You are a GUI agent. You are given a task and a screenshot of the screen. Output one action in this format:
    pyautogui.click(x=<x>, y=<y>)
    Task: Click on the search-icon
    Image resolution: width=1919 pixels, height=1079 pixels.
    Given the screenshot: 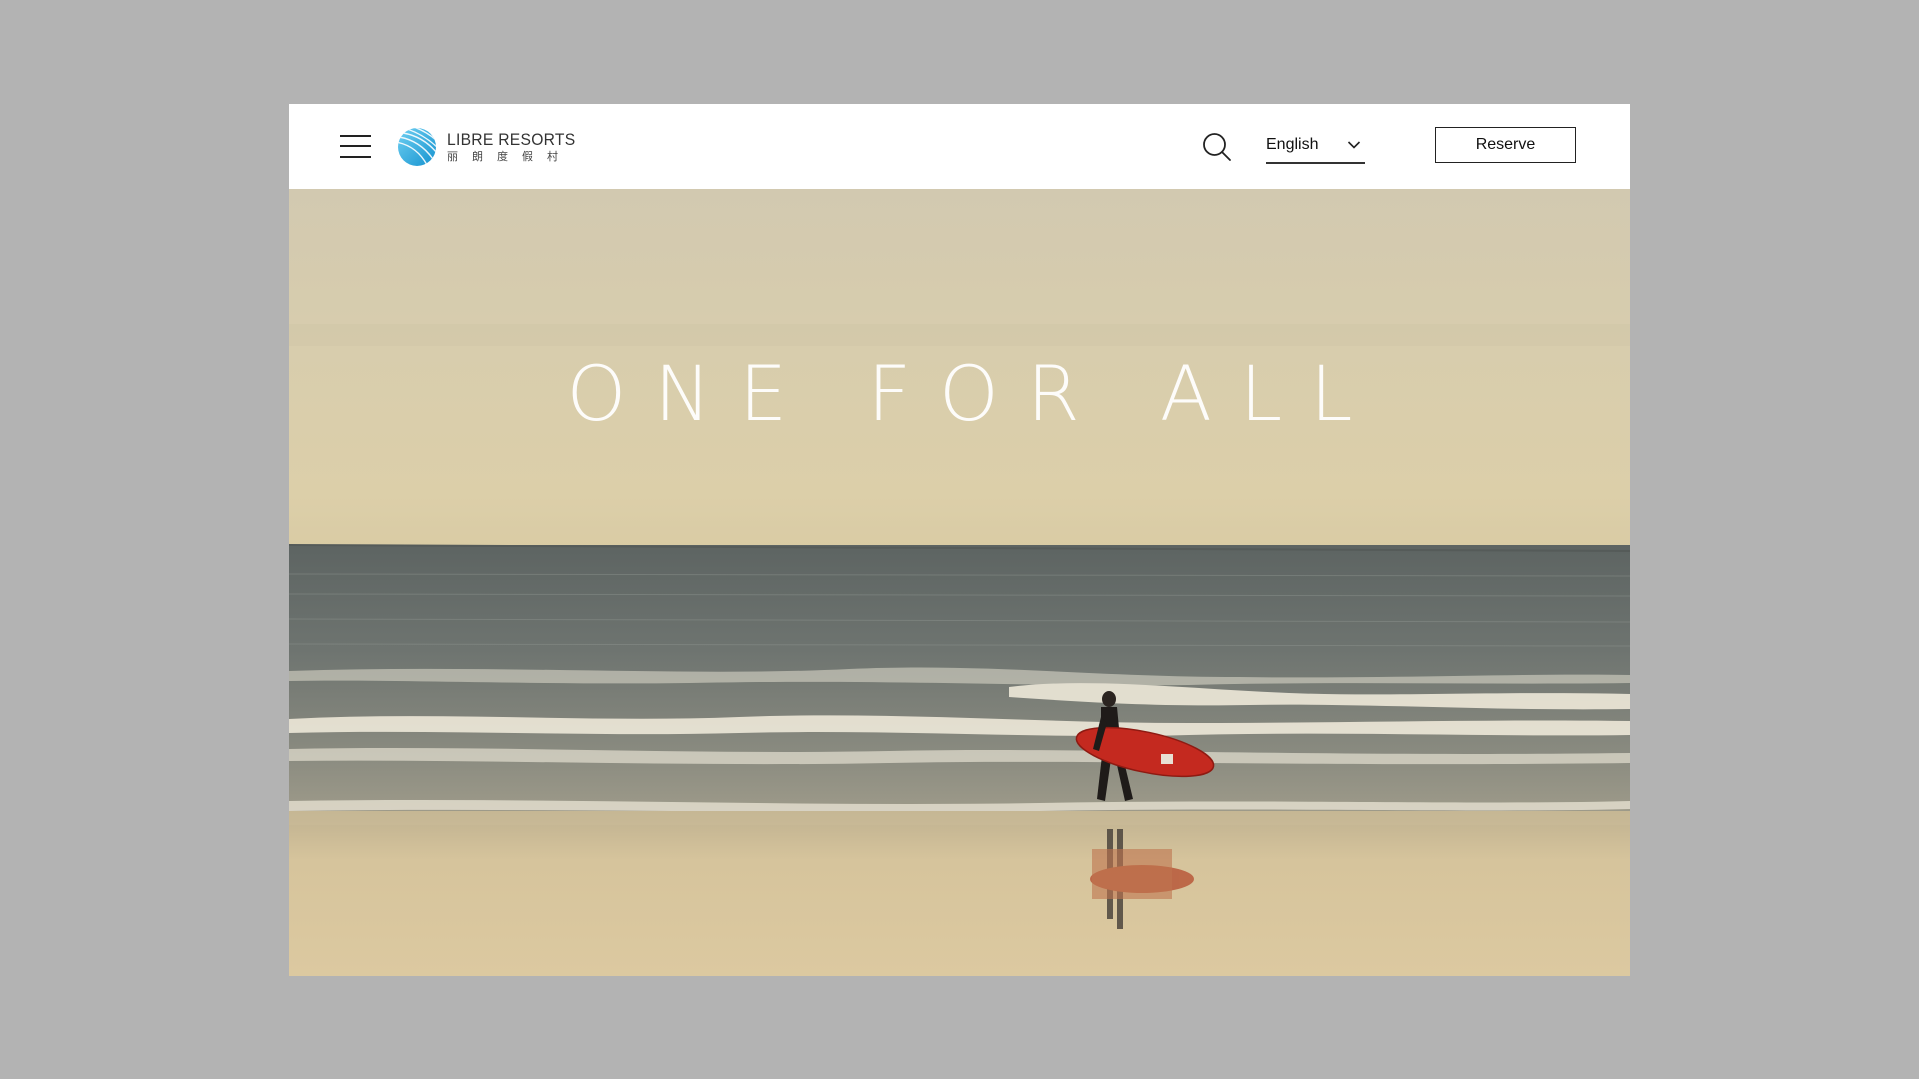 What is the action you would take?
    pyautogui.click(x=1217, y=147)
    